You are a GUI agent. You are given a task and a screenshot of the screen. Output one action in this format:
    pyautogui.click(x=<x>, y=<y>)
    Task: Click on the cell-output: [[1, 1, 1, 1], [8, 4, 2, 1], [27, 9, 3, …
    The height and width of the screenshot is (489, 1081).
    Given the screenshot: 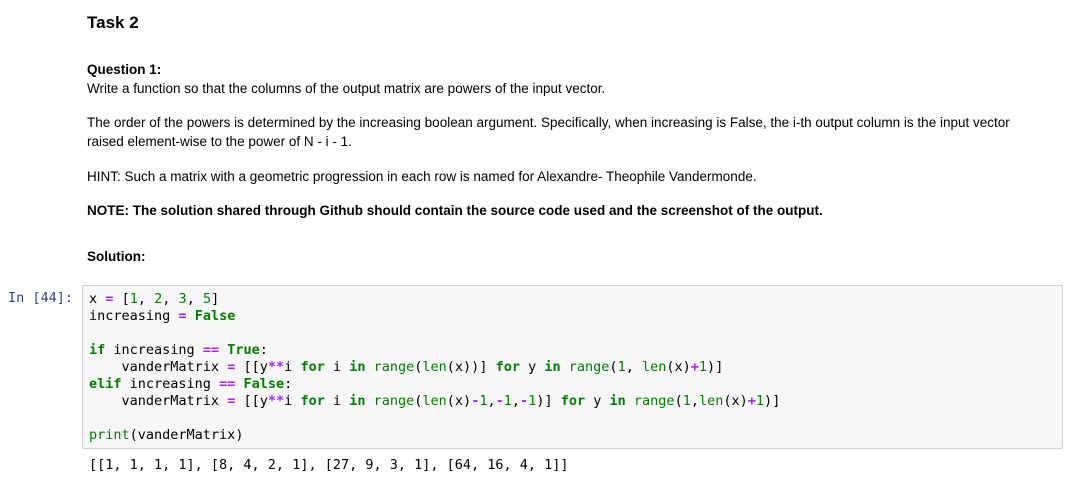 What is the action you would take?
    pyautogui.click(x=329, y=465)
    